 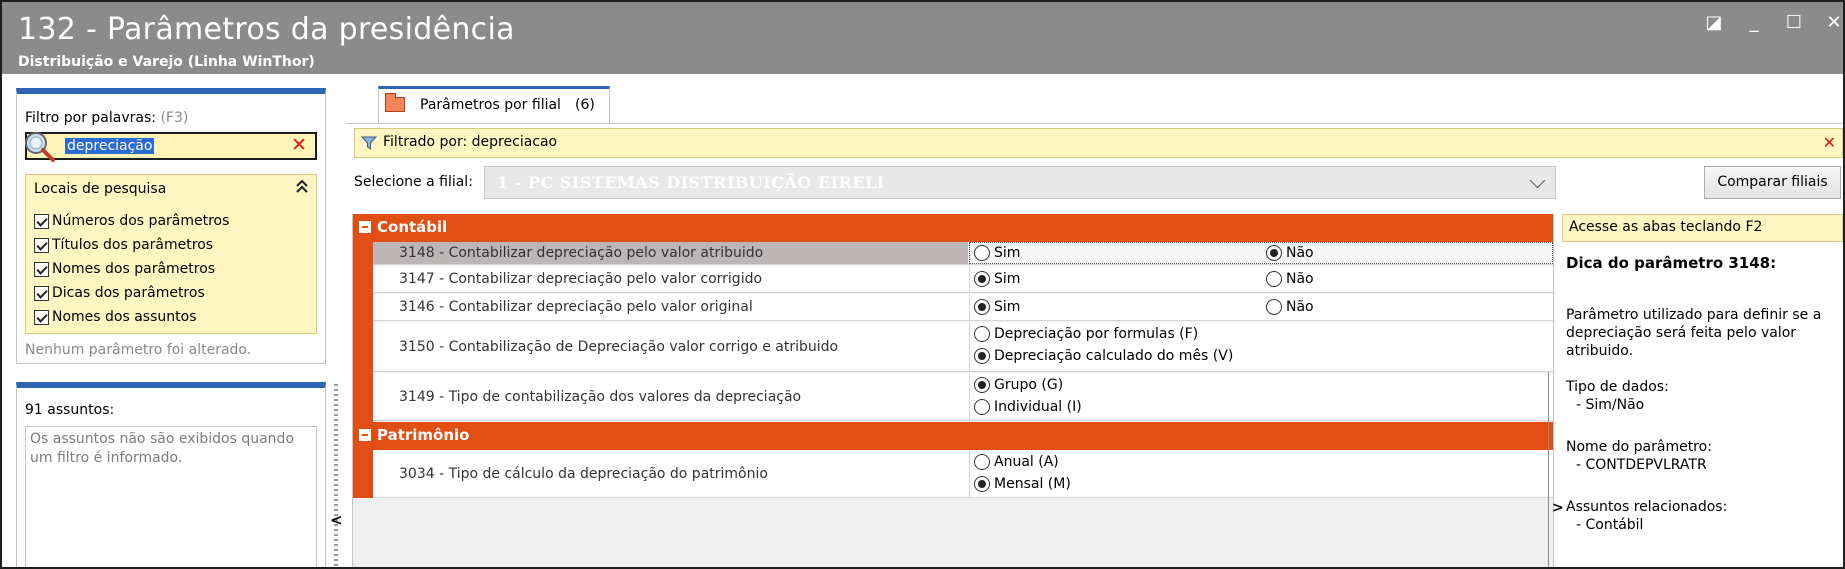 I want to click on place-item-names: Nomes dos parâmetros, so click(x=131, y=269).